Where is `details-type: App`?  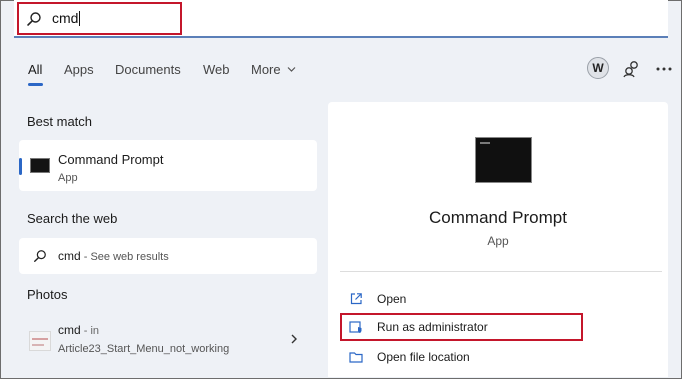 details-type: App is located at coordinates (498, 241).